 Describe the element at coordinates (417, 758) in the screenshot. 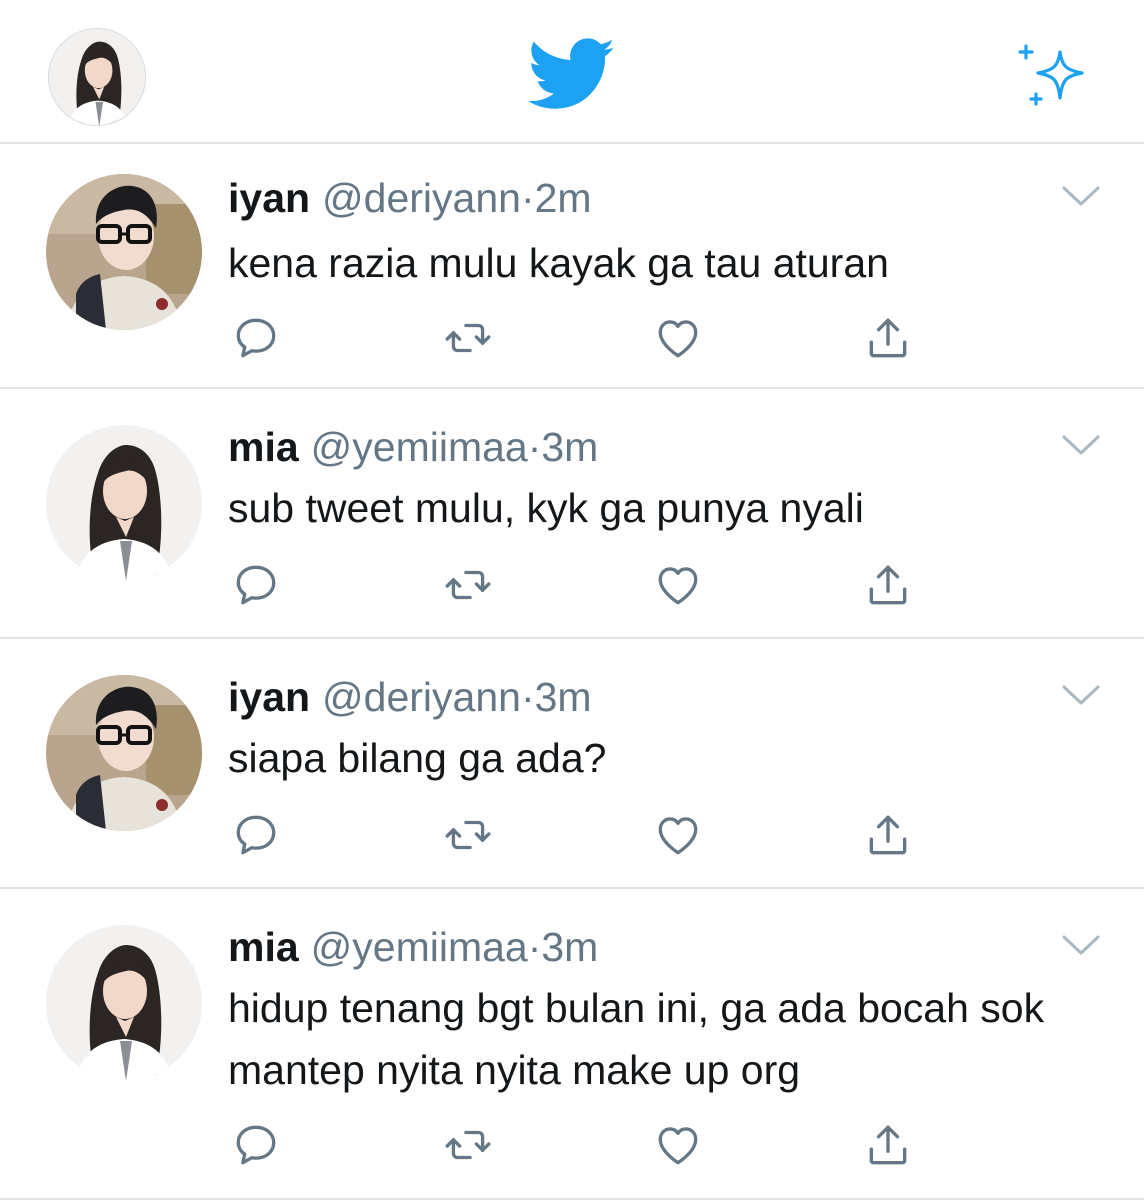

I see `tweet-text: siapa bilang ga ada?` at that location.